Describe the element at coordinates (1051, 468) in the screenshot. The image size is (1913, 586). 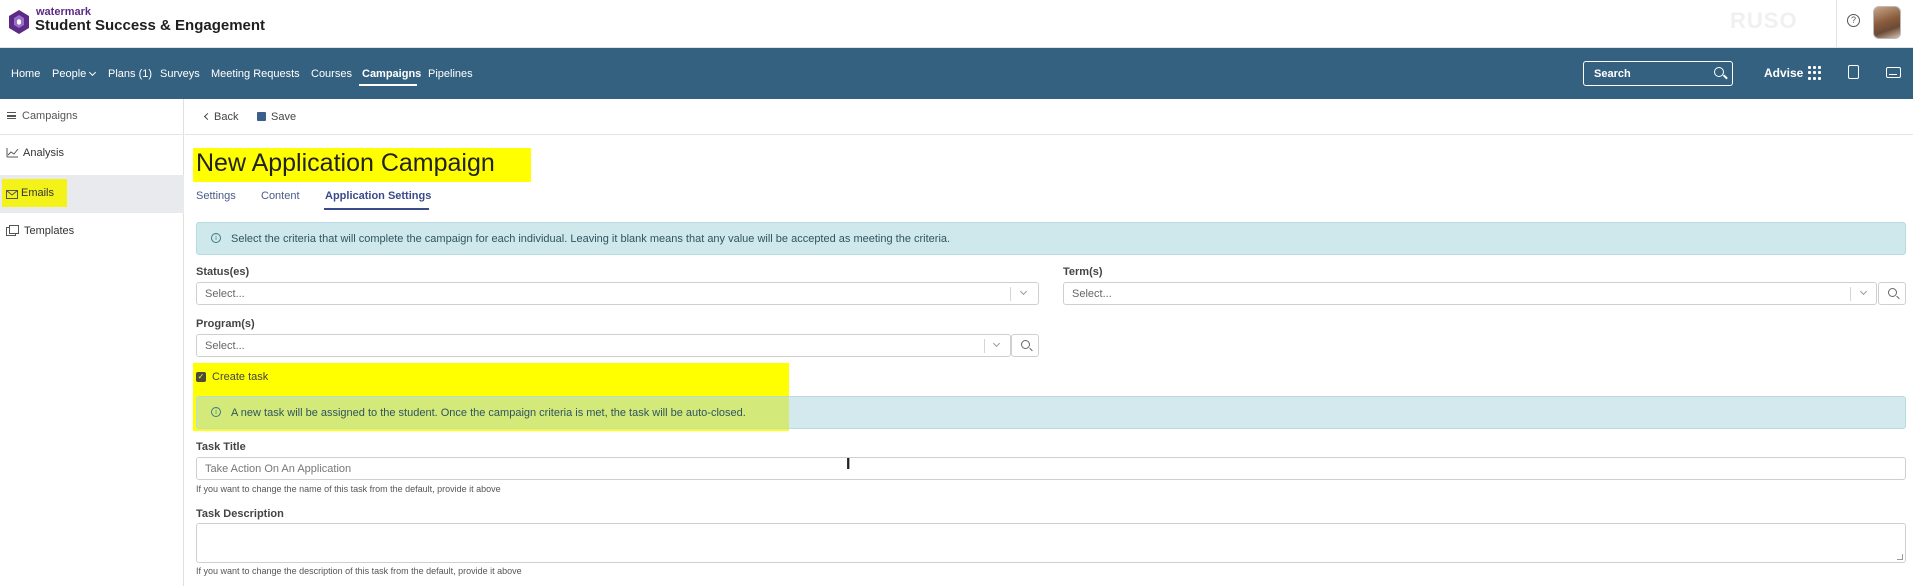
I see `task-title-input: Take Action On An Application` at that location.